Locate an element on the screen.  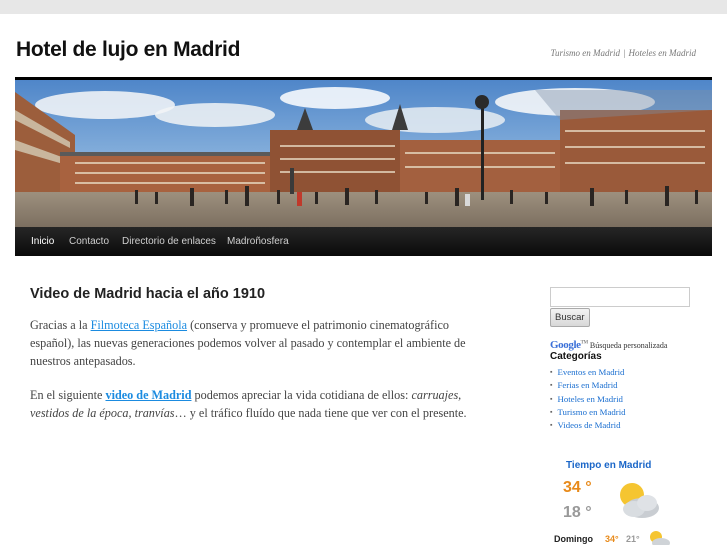
nav-item-contacto: Contacto is located at coordinates (89, 241).